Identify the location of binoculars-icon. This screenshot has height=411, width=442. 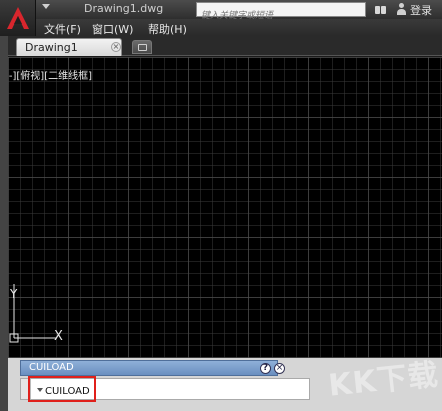
(381, 9).